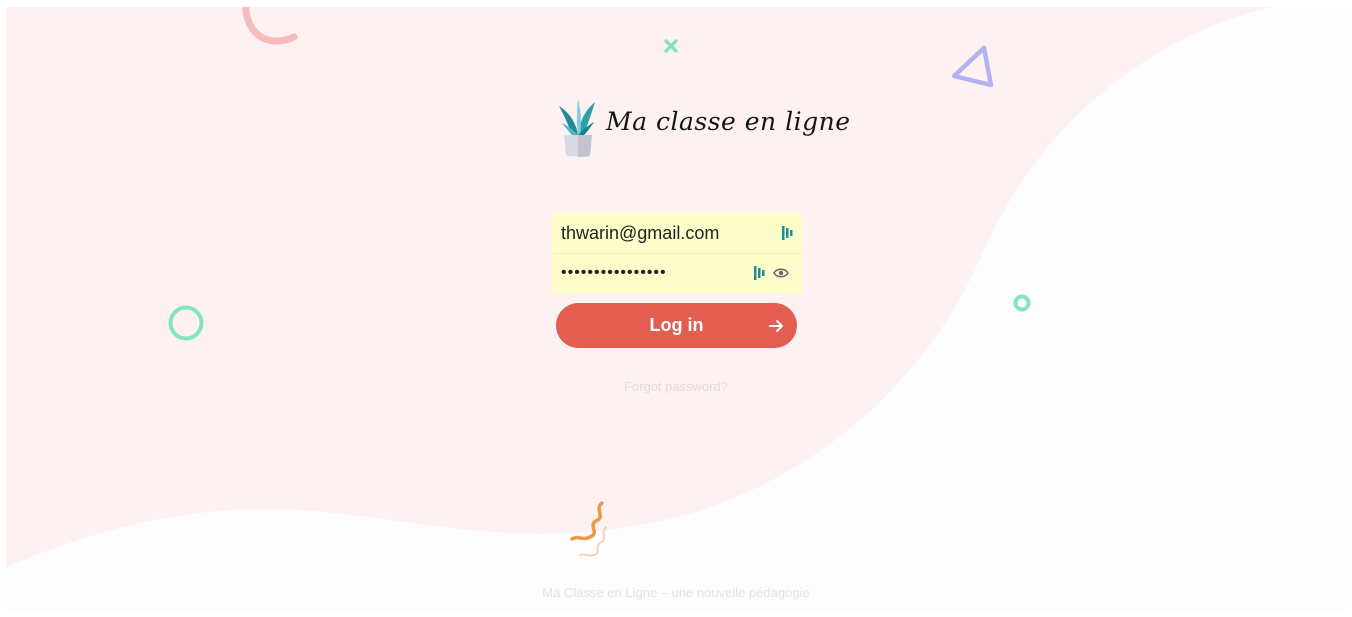 Image resolution: width=1352 pixels, height=617 pixels. I want to click on brand-logo: Ma classe en ligne, so click(703, 128).